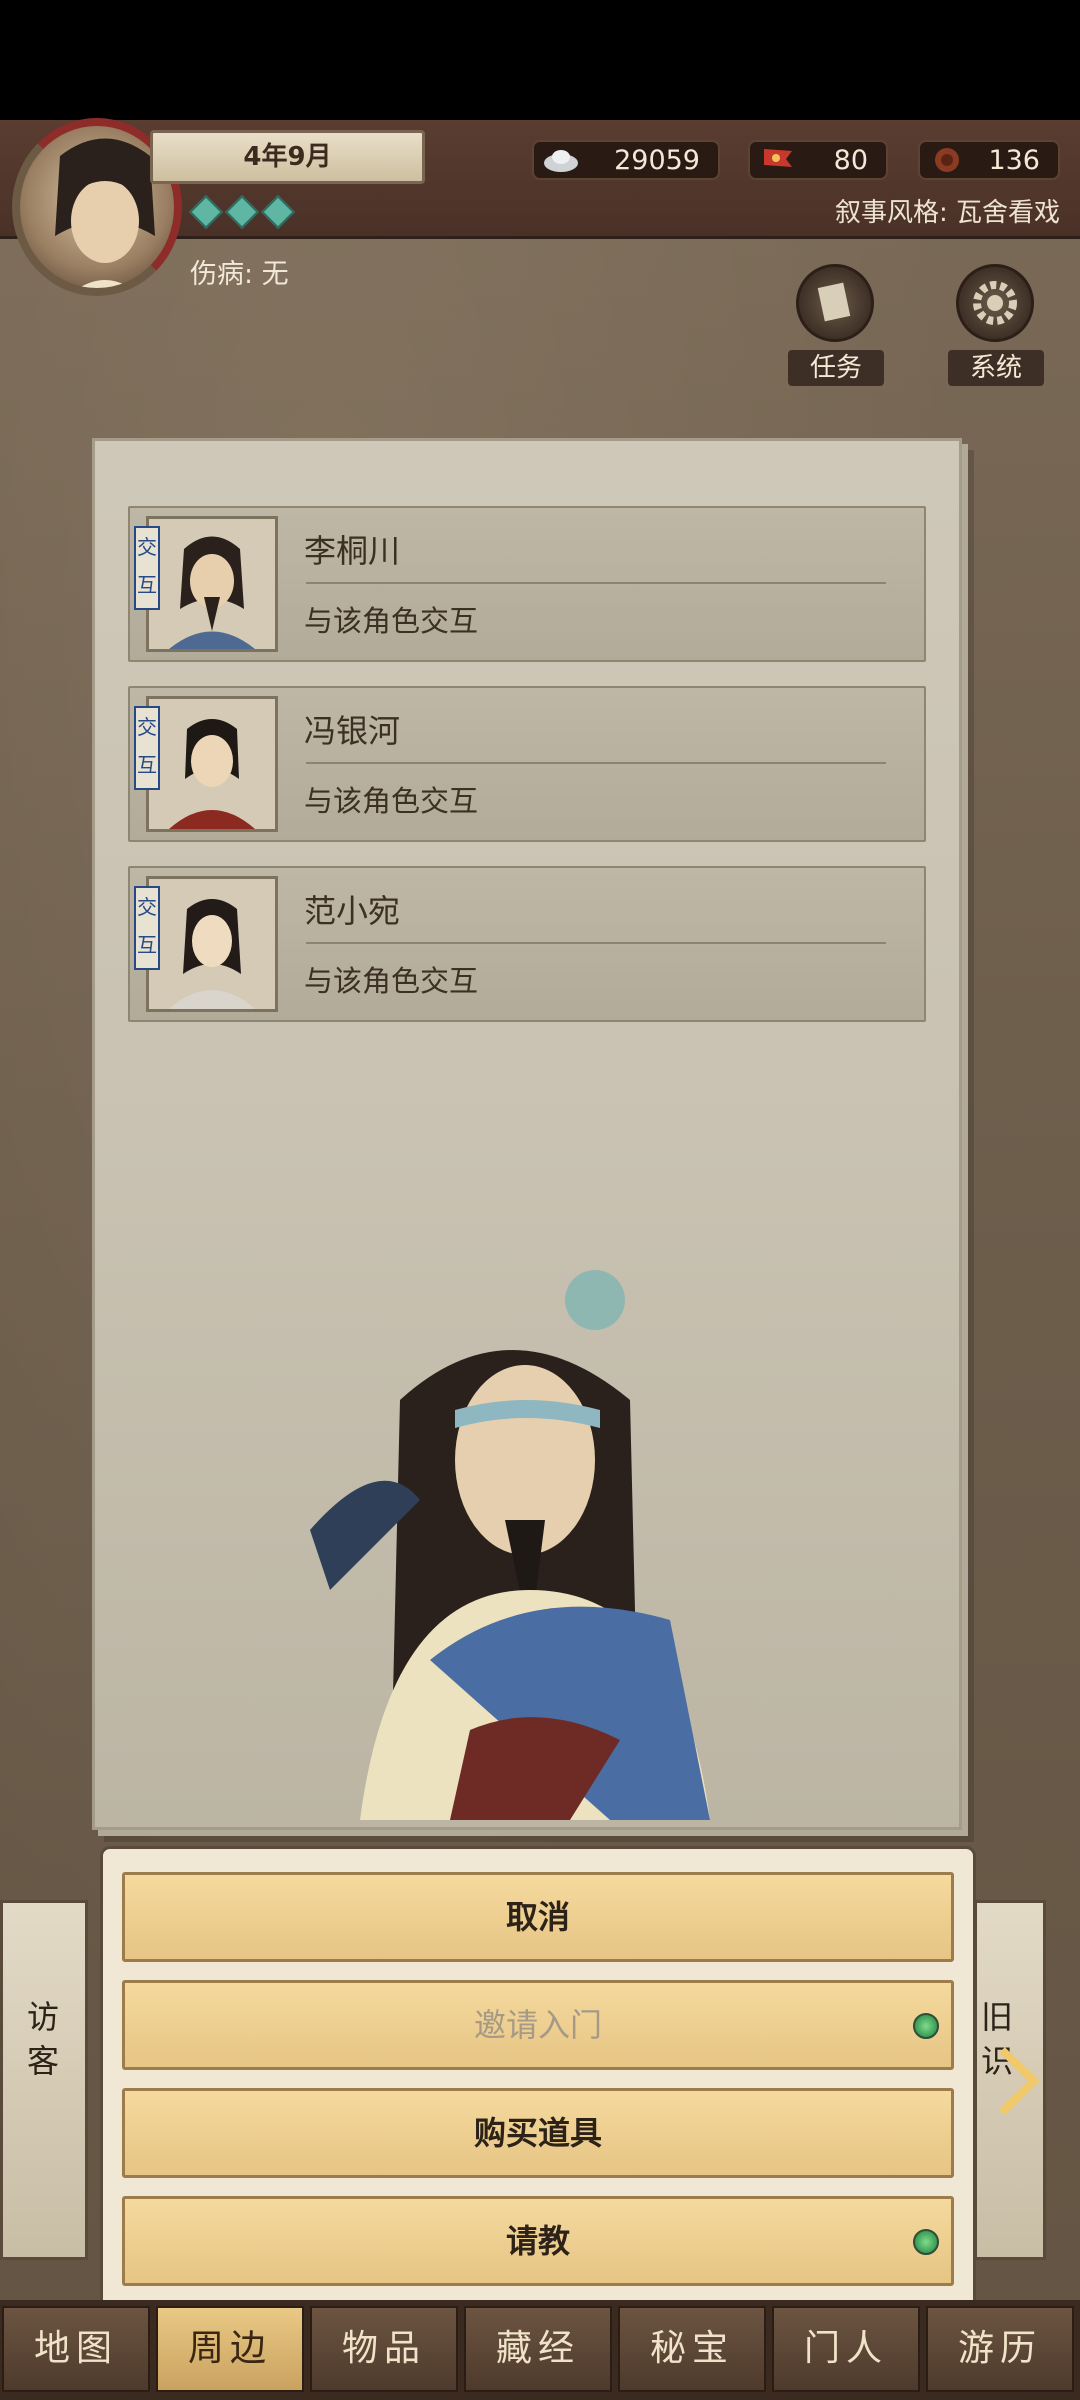  What do you see at coordinates (947, 160) in the screenshot?
I see `coin-icon` at bounding box center [947, 160].